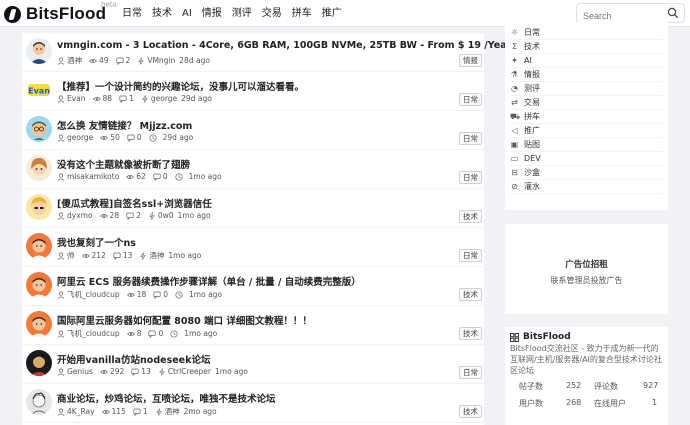 The height and width of the screenshot is (425, 690). What do you see at coordinates (586, 187) in the screenshot?
I see `sidebar-item: ⊘ 灌水` at bounding box center [586, 187].